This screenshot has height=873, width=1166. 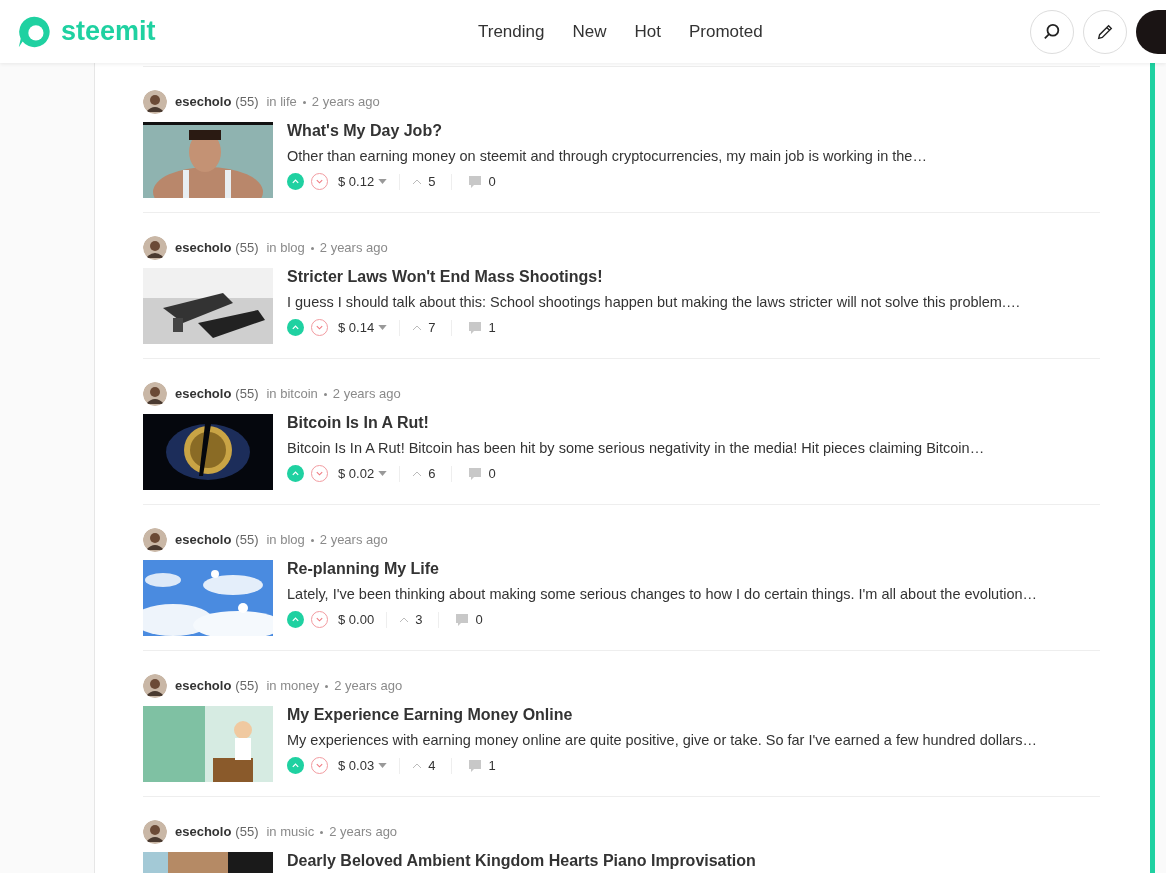 What do you see at coordinates (521, 861) in the screenshot?
I see `post-title: Dearly Beloved Ambient Kingdom Hearts Piano Improvisation` at bounding box center [521, 861].